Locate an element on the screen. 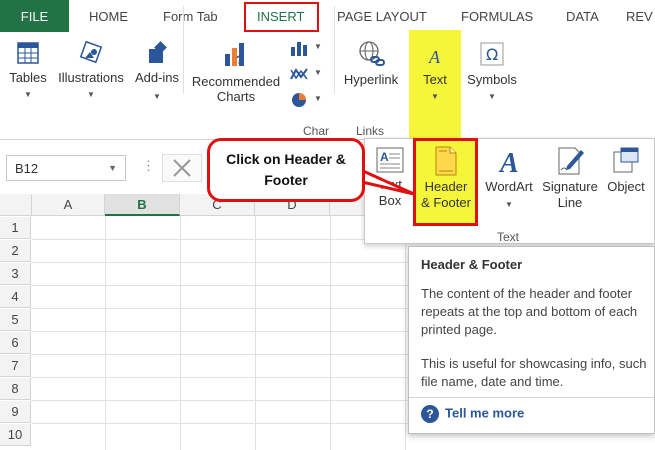  select-all-corner is located at coordinates (16, 205).